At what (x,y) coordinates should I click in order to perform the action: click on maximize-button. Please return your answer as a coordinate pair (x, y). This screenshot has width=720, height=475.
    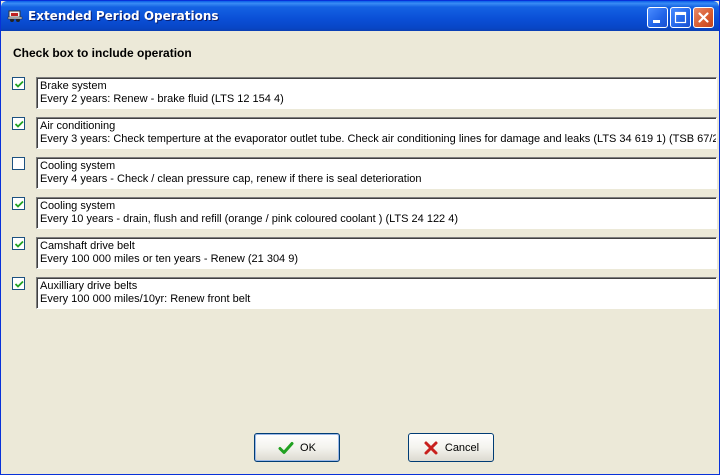
    Looking at the image, I should click on (680, 17).